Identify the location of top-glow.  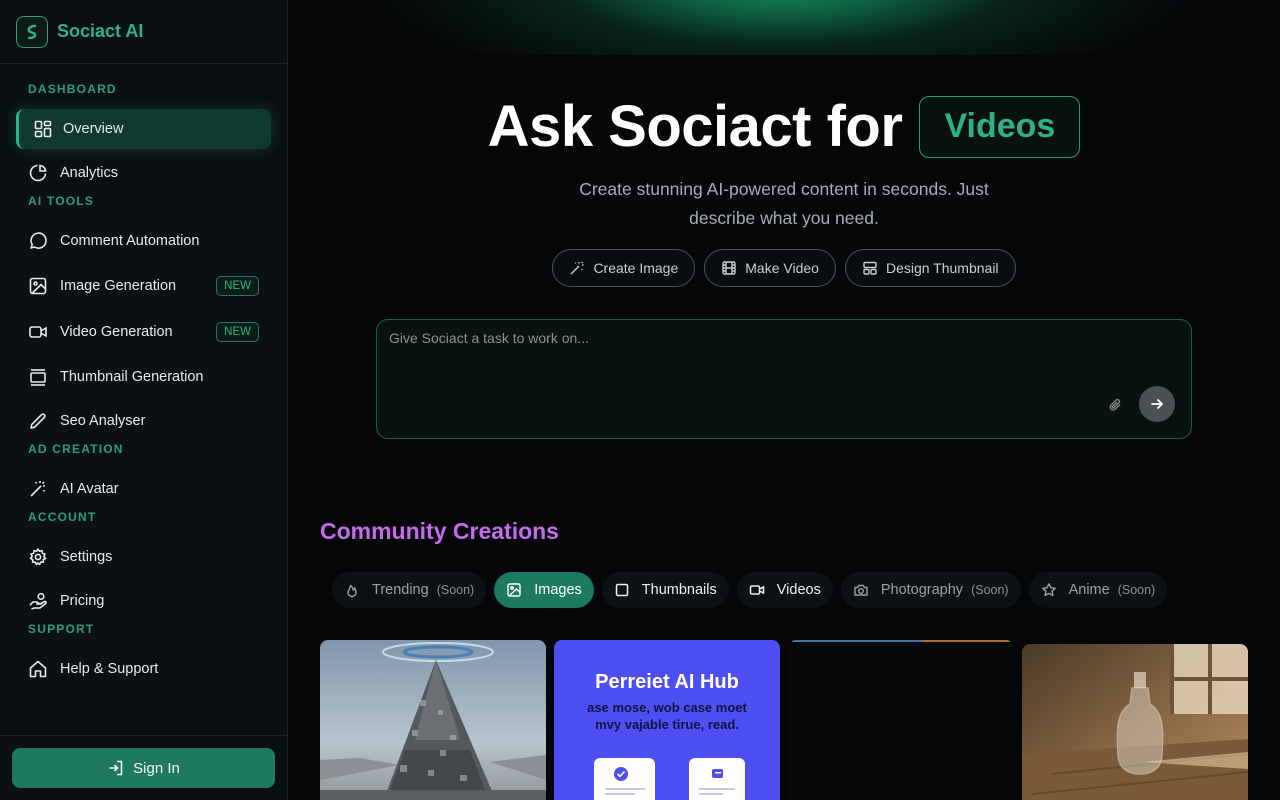
(784, 27).